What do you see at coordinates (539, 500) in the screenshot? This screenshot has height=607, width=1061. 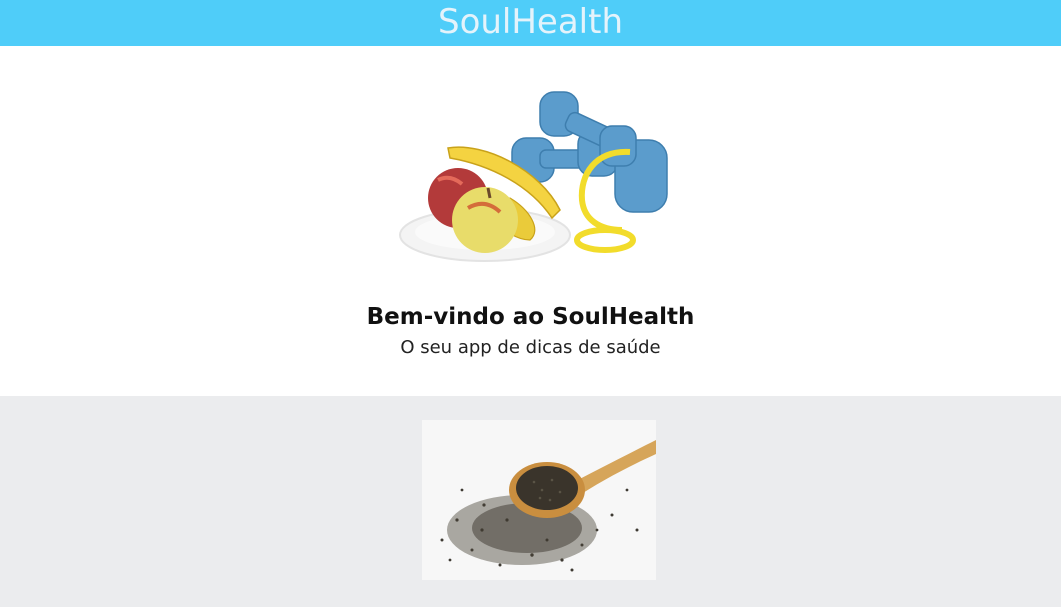 I see `chia-seeds-image` at bounding box center [539, 500].